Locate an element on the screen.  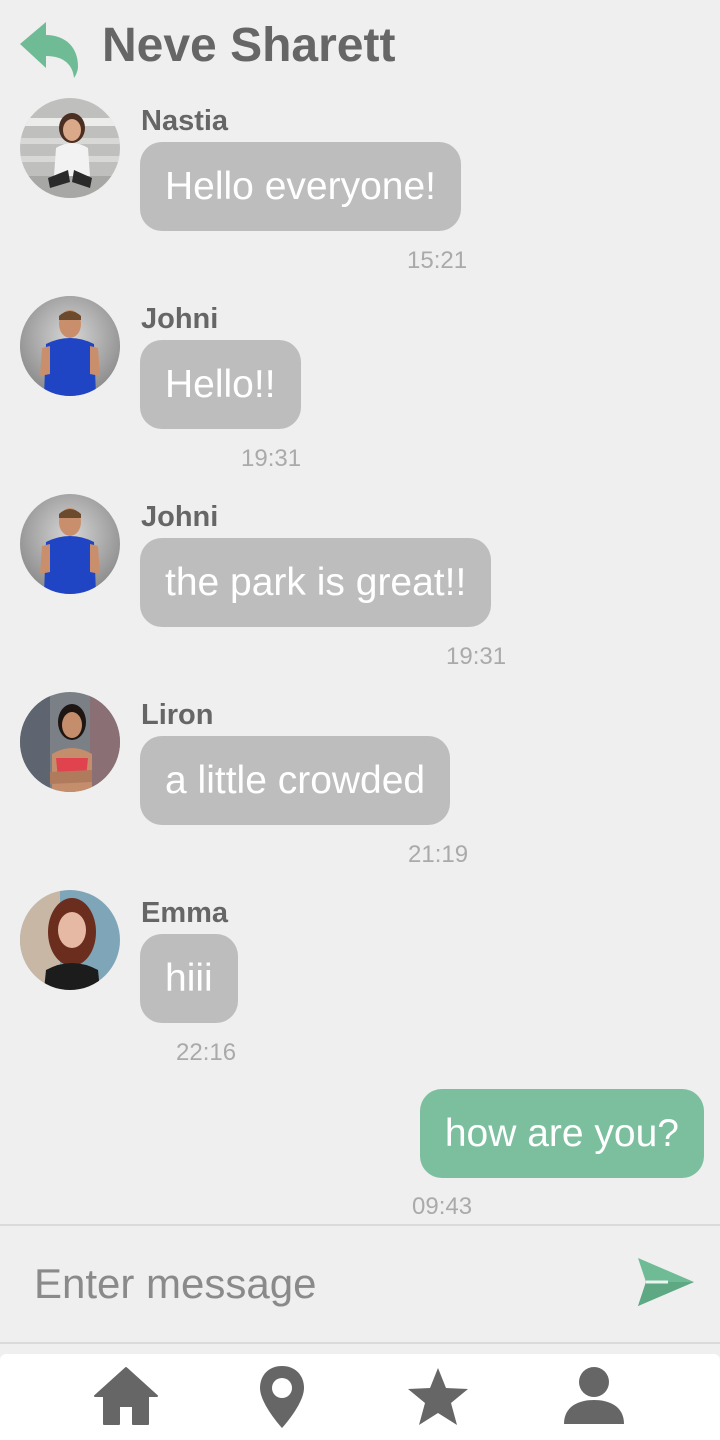
reply-arrow-icon is located at coordinates (49, 50).